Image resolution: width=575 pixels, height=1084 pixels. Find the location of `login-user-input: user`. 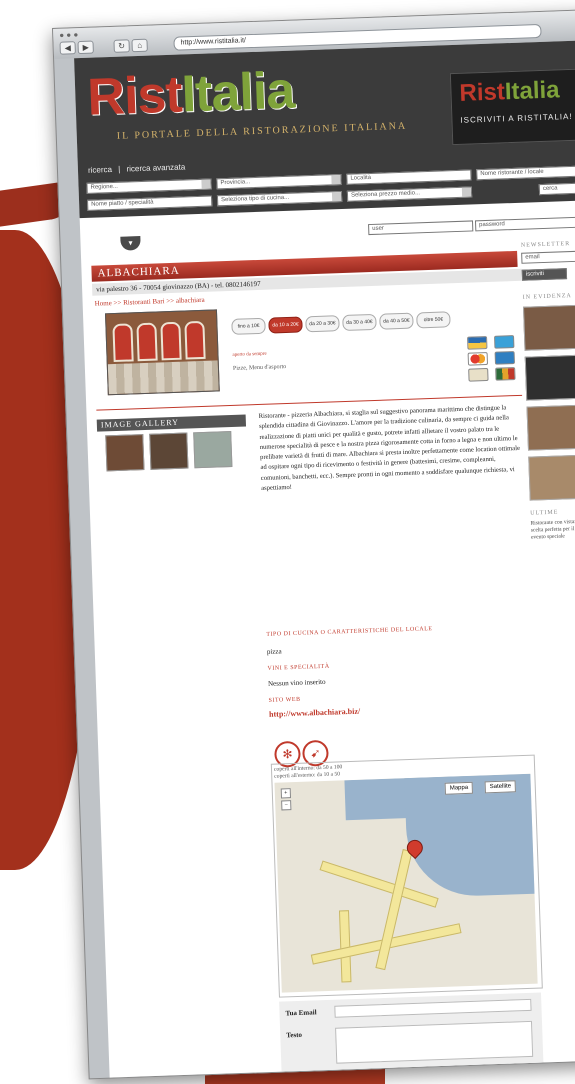

login-user-input: user is located at coordinates (421, 228).